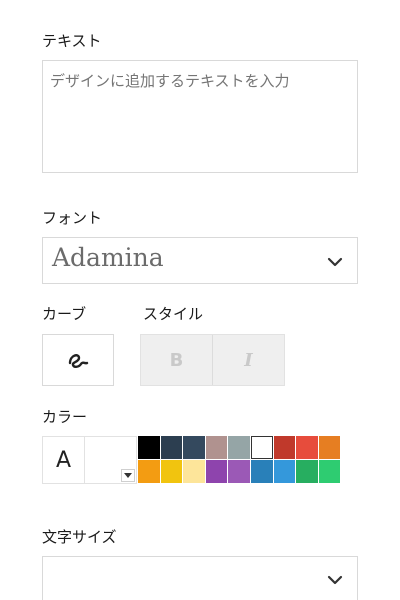 The image size is (400, 600). I want to click on text-label: テキスト, so click(72, 41).